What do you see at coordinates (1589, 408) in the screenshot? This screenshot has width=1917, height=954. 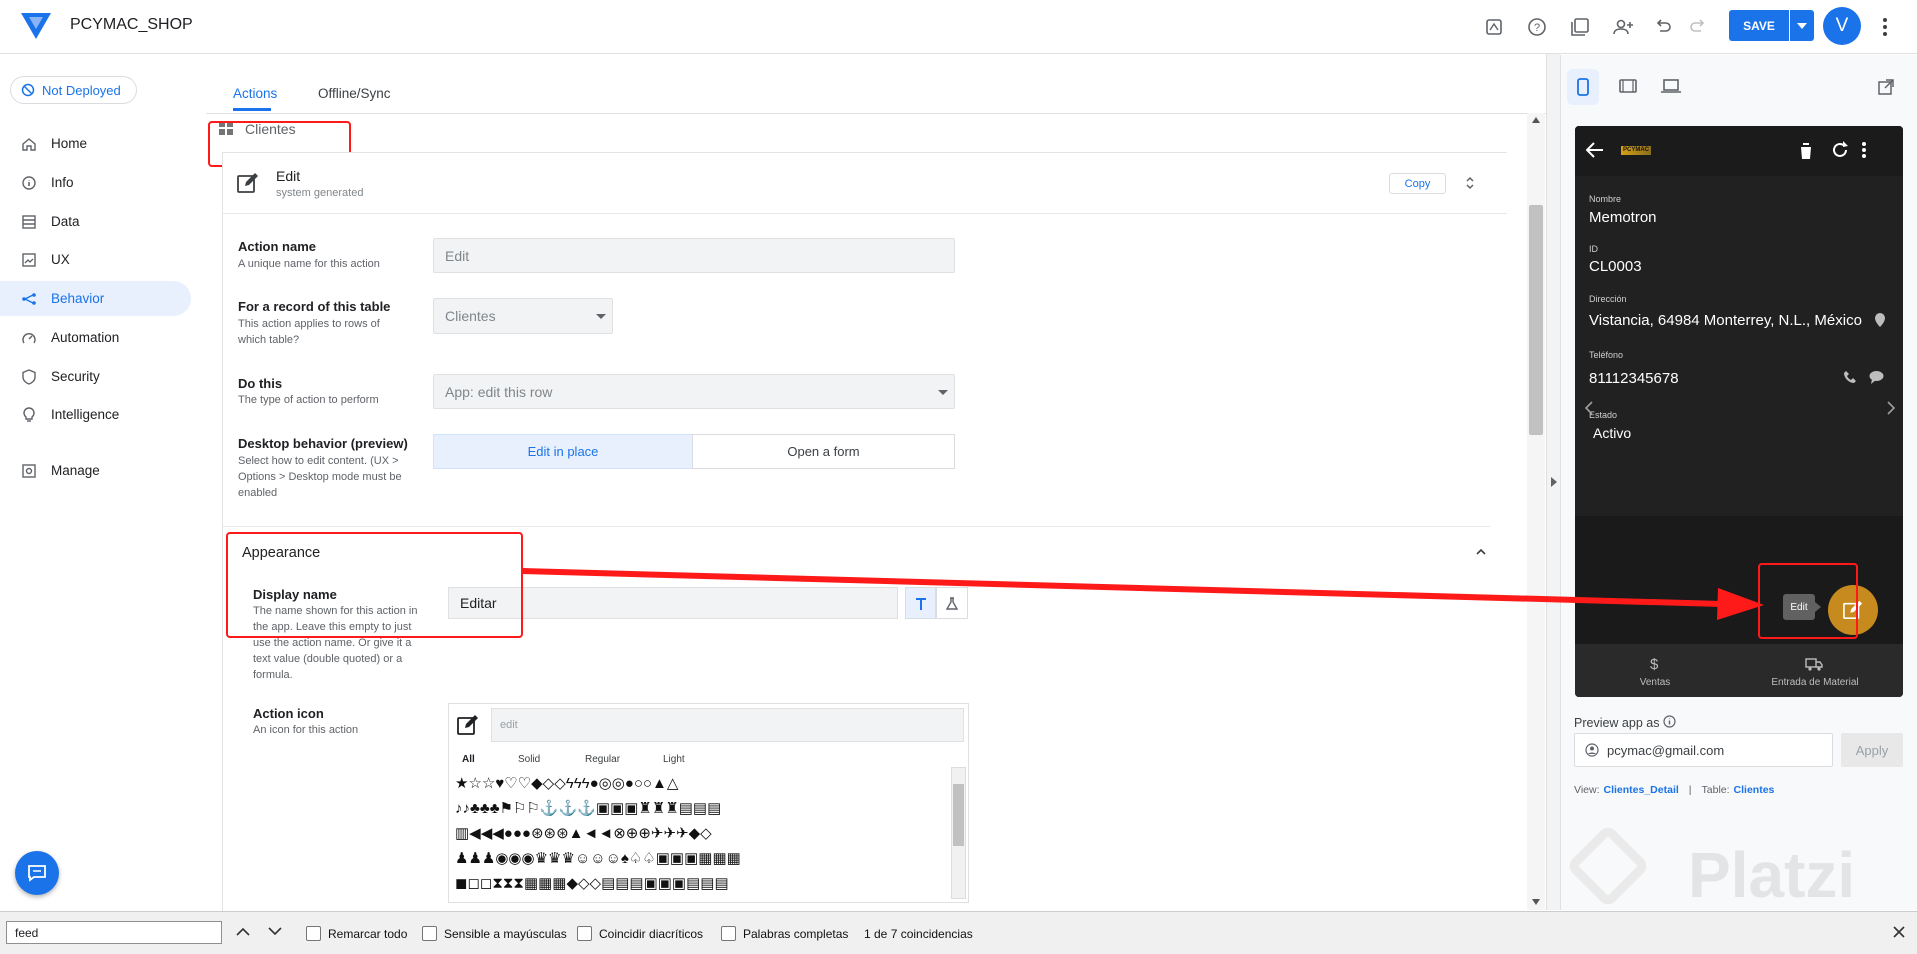 I see `prev-record-icon` at bounding box center [1589, 408].